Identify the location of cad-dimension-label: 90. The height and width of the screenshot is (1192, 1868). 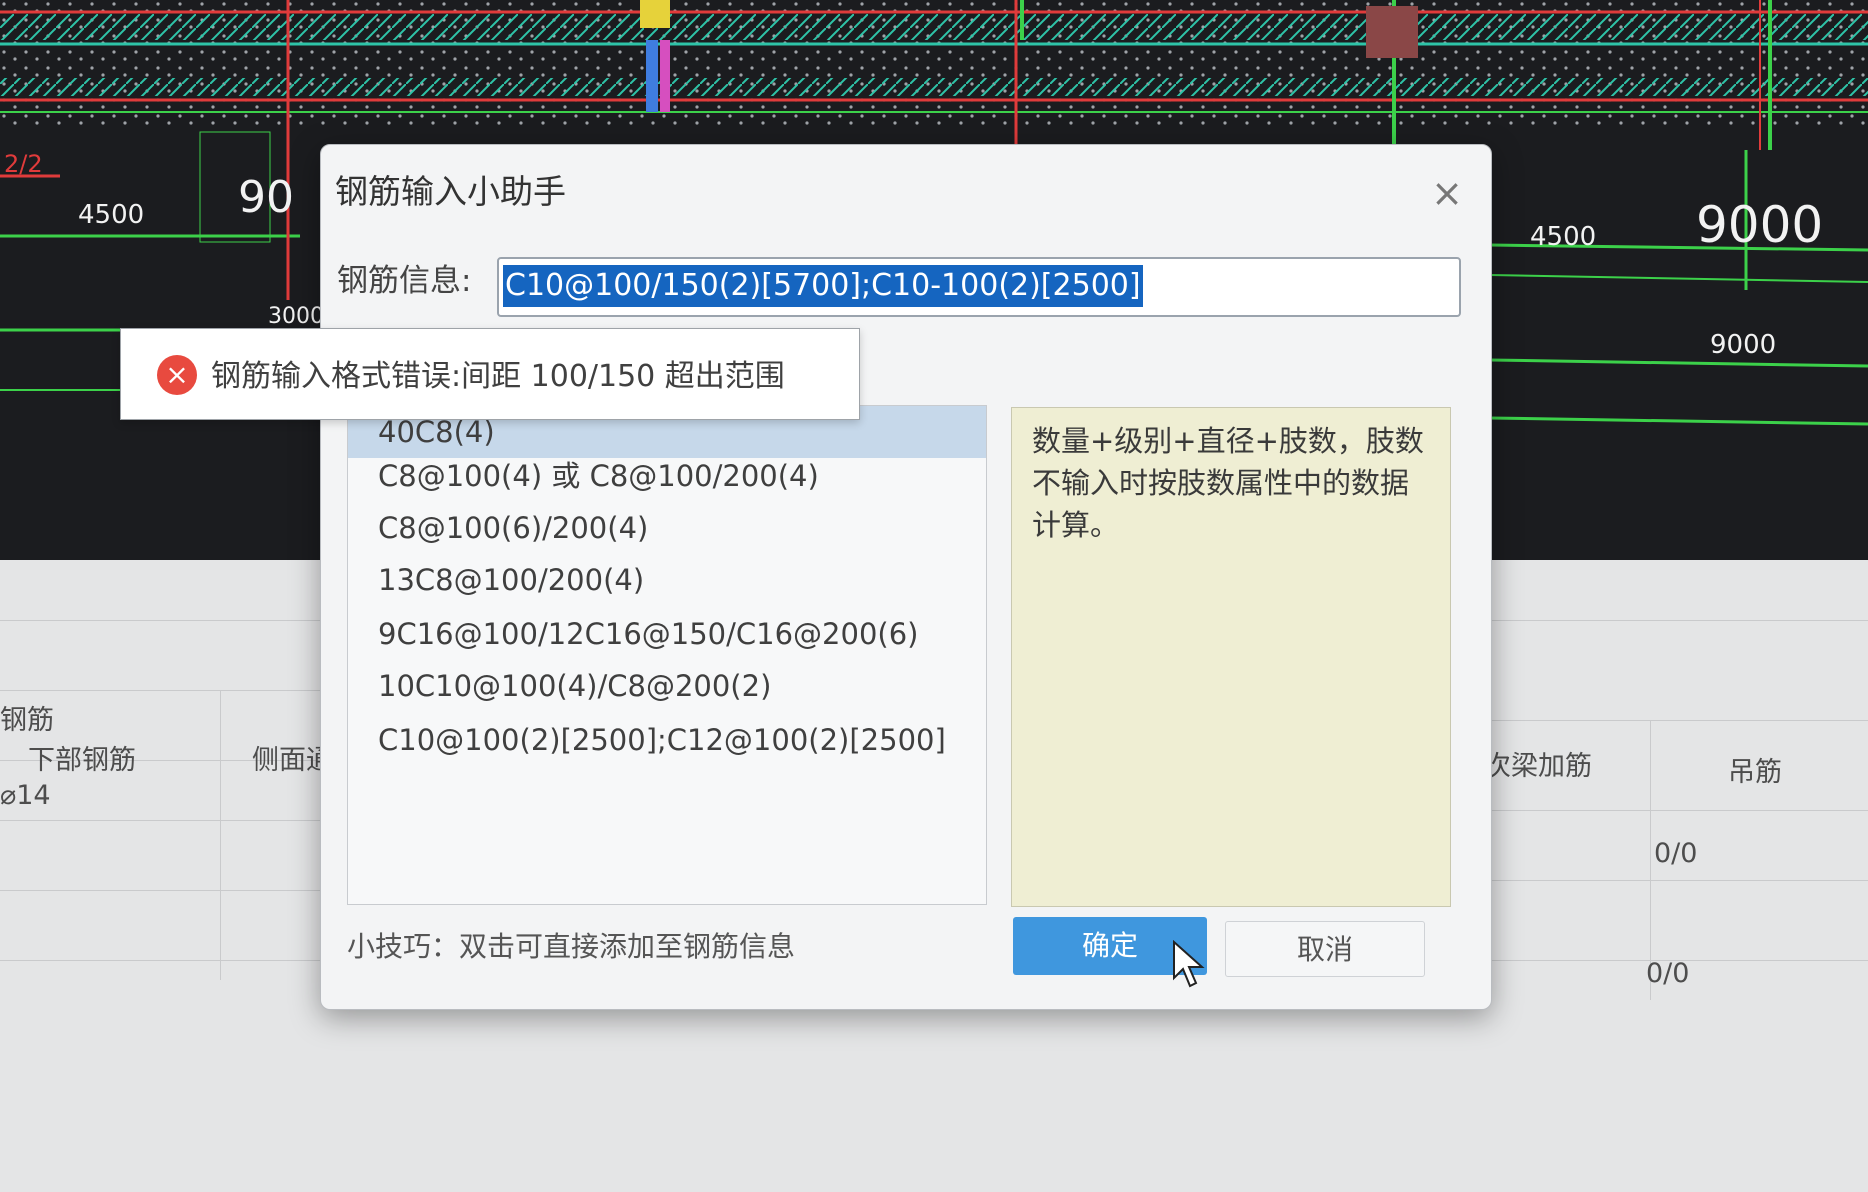
(266, 197).